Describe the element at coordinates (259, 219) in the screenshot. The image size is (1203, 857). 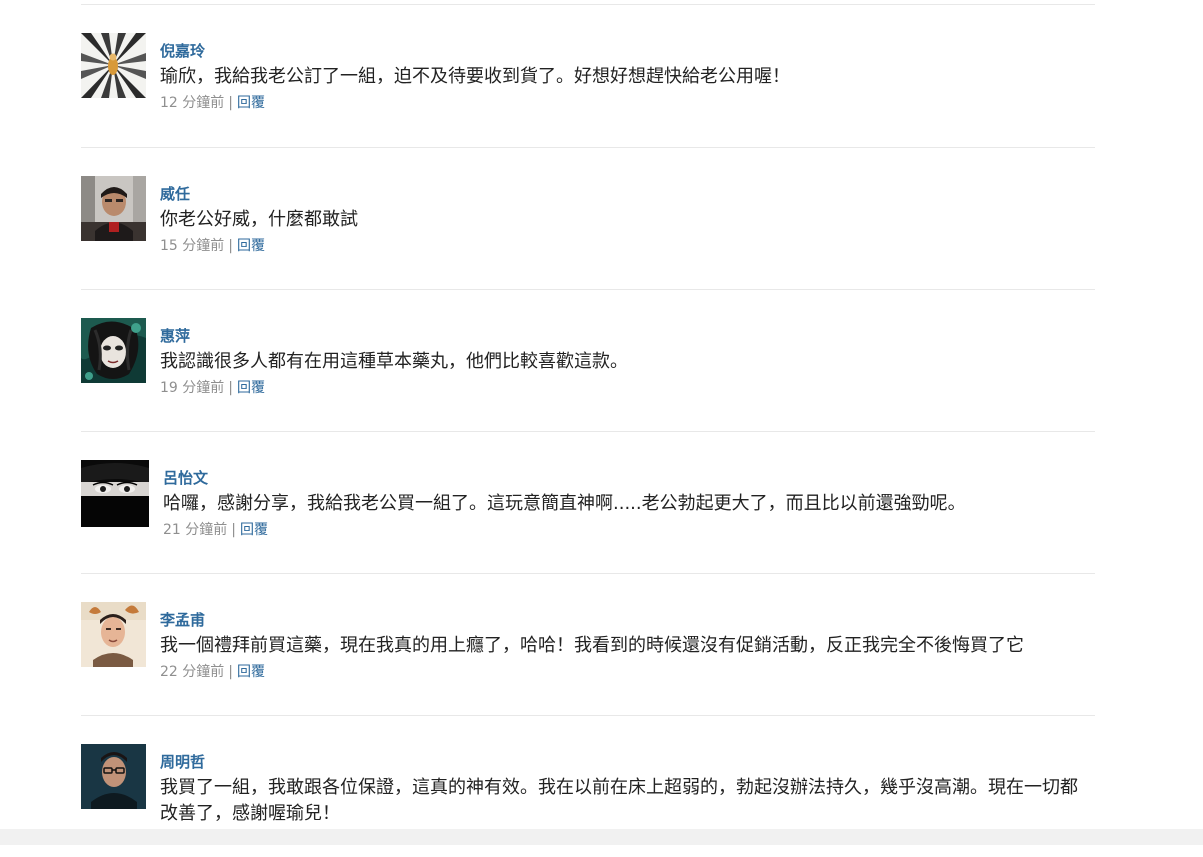
I see `comment-text: 你老公好威，什麼都敢試` at that location.